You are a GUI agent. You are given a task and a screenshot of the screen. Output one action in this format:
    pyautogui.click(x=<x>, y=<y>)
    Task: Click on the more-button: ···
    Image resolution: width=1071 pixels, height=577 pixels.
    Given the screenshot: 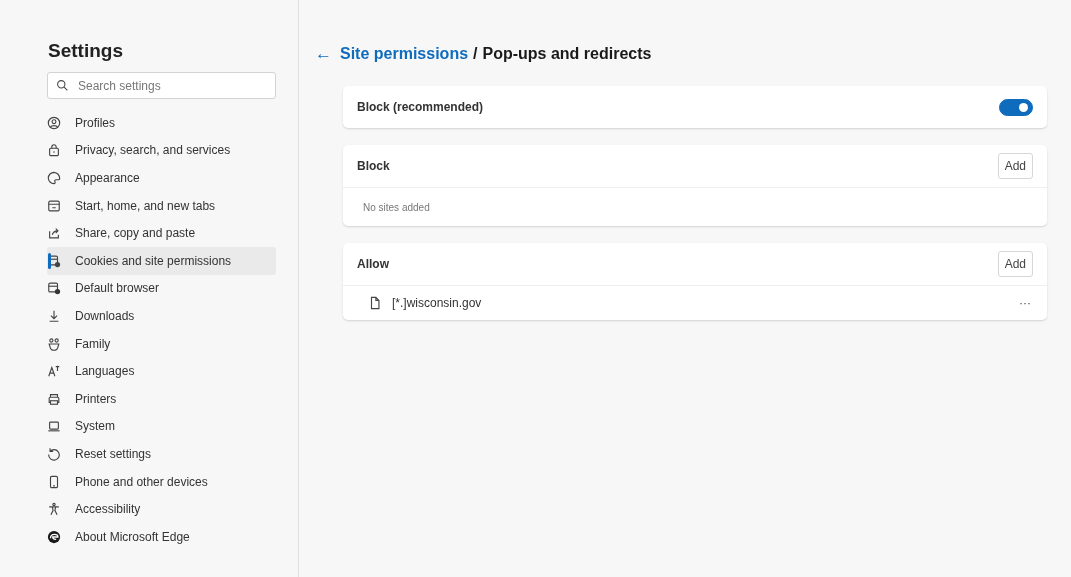 What is the action you would take?
    pyautogui.click(x=1025, y=303)
    